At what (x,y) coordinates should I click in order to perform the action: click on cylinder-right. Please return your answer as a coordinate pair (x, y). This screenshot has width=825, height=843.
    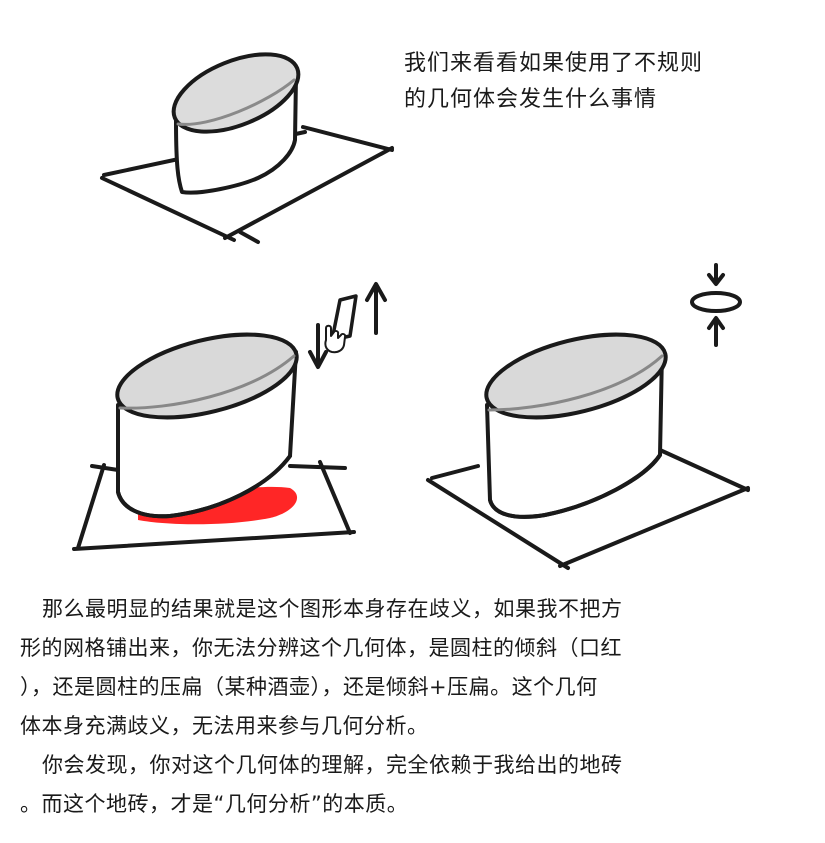
    Looking at the image, I should click on (576, 425).